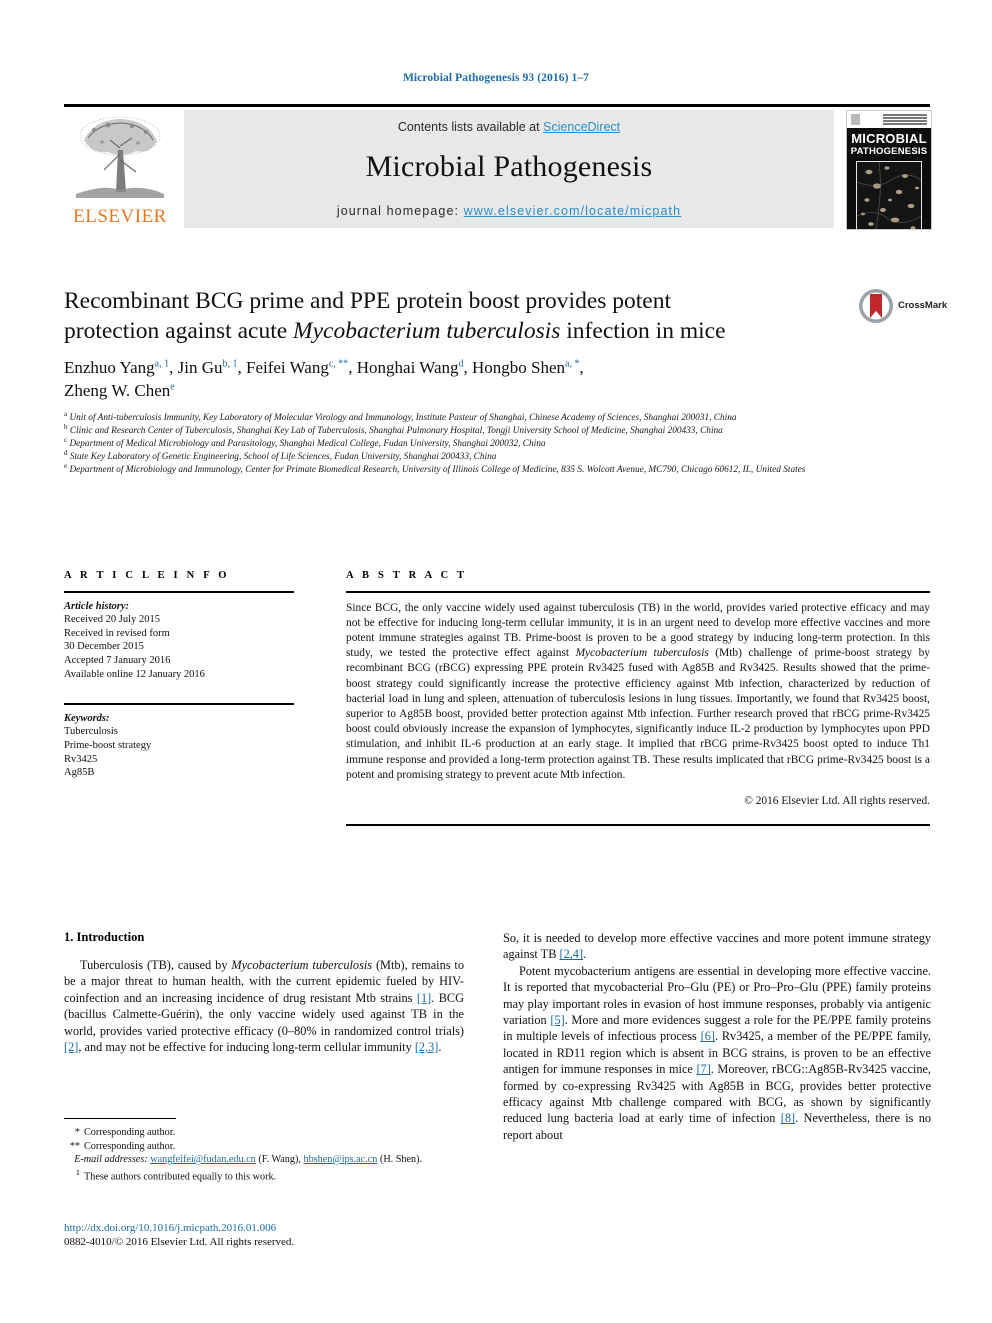 This screenshot has width=992, height=1323. Describe the element at coordinates (66, 413) in the screenshot. I see `affiliation-mark: a` at that location.